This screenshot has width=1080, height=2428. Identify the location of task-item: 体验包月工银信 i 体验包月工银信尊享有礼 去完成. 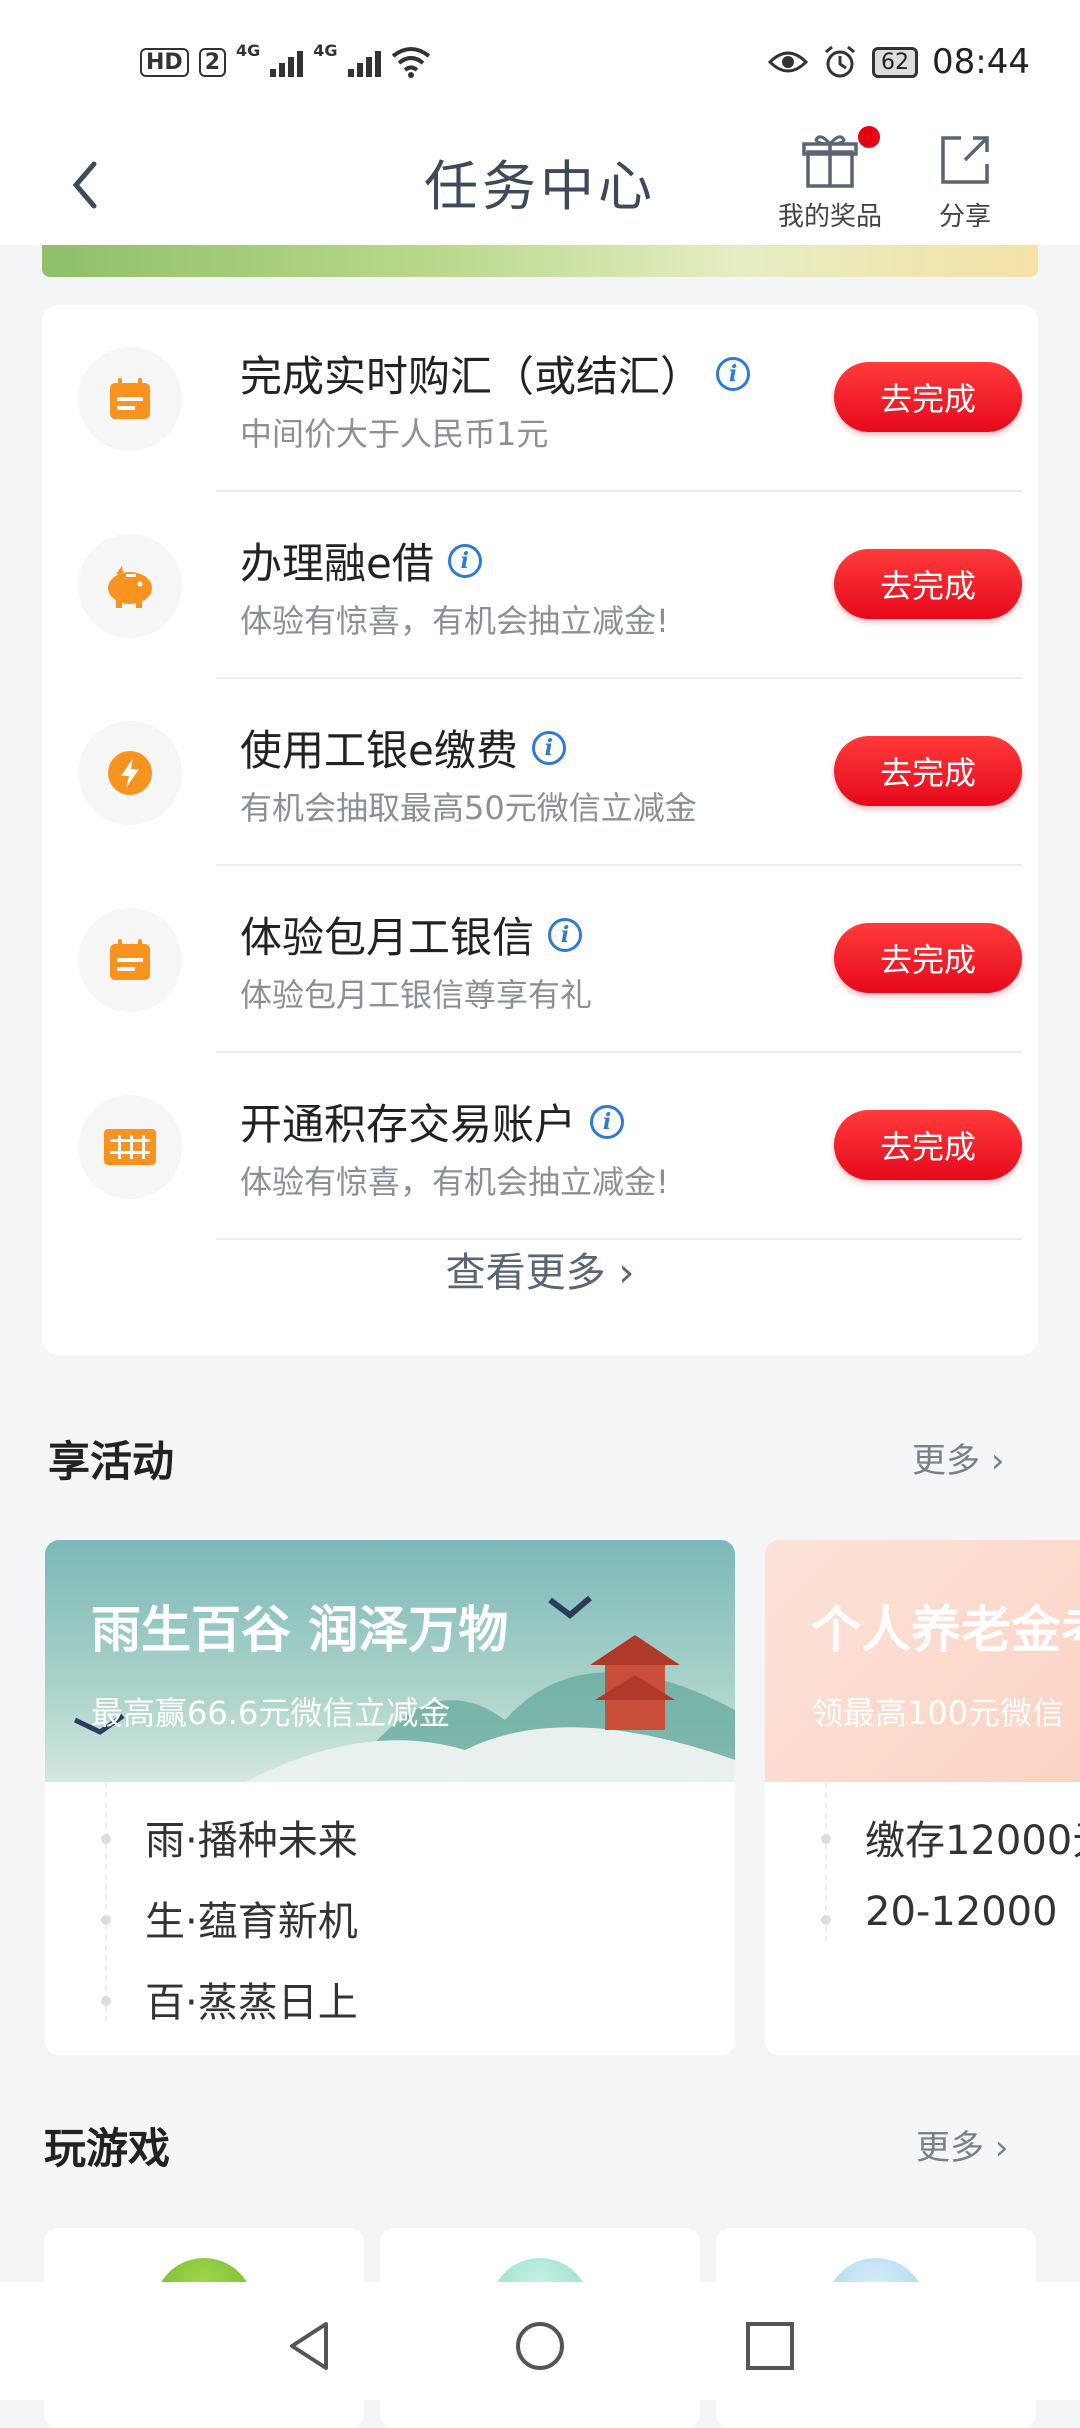
(540, 959).